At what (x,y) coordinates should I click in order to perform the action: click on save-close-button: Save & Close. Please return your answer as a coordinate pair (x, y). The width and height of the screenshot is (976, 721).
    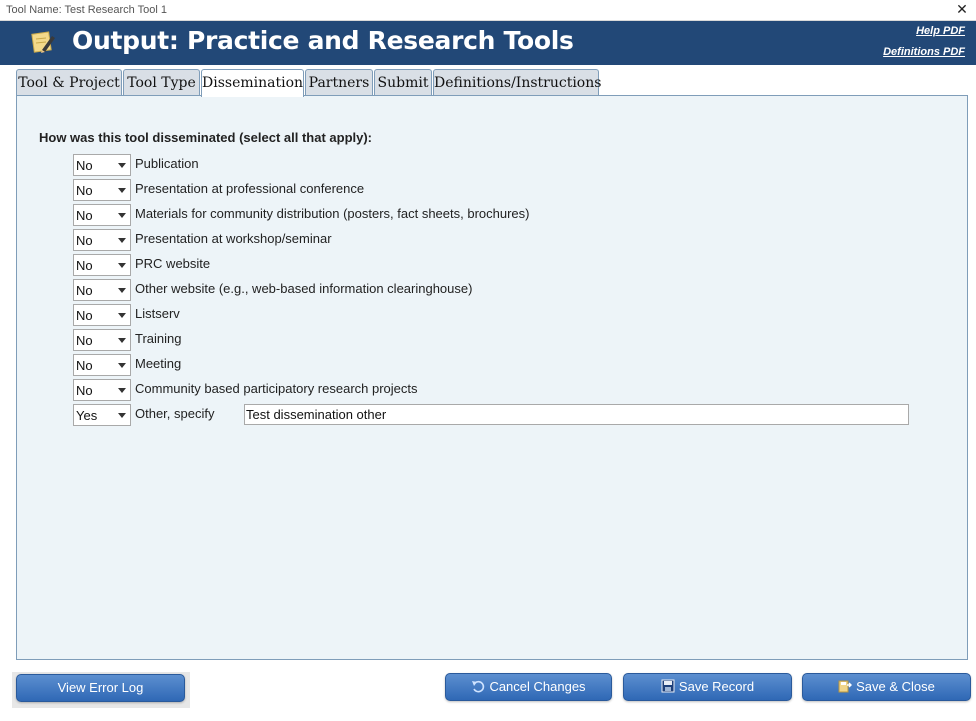
    Looking at the image, I should click on (886, 687).